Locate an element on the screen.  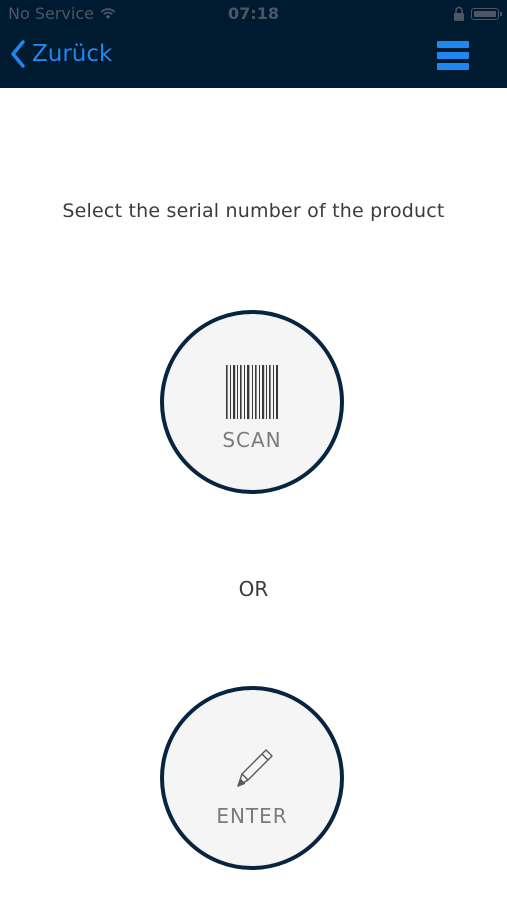
status-bar: No Service 07:18 is located at coordinates (253, 15).